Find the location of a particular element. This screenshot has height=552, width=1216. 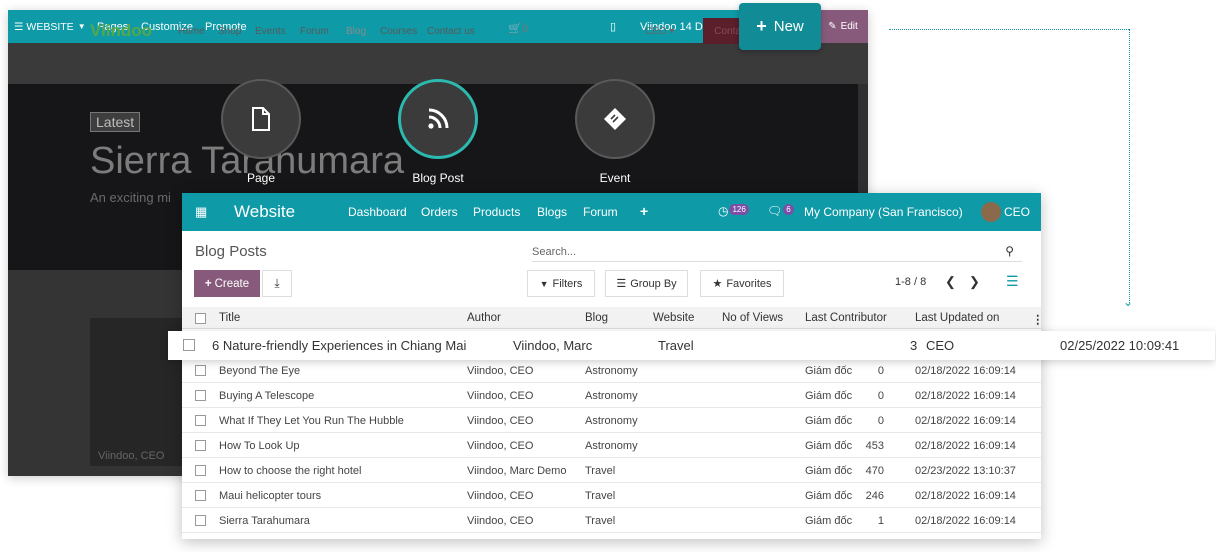

mobile-preview-icon: ▯ is located at coordinates (613, 26).